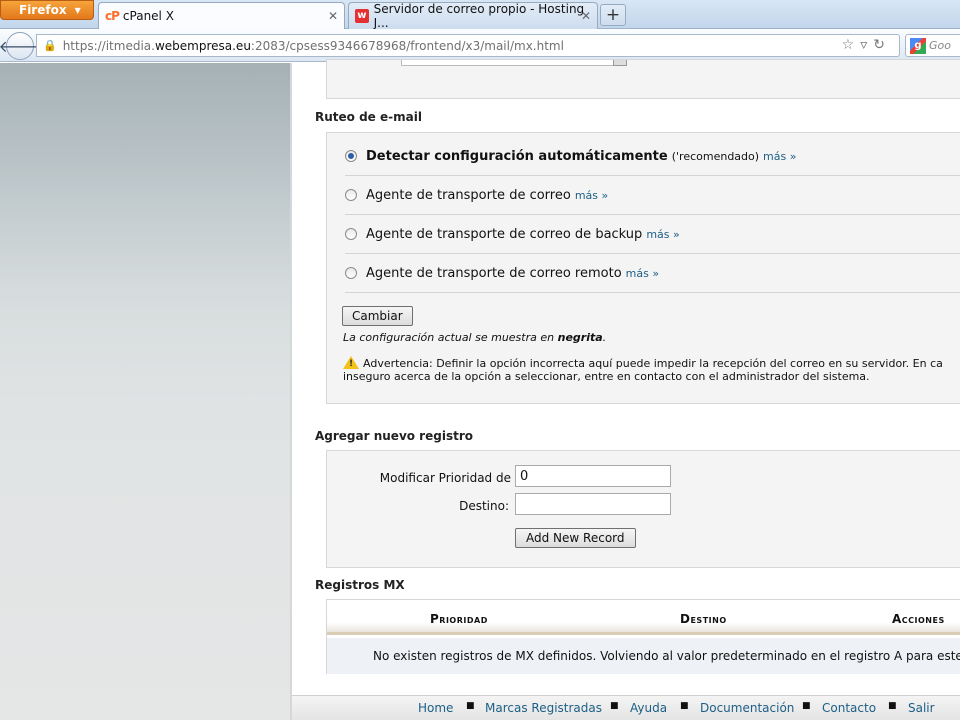 Image resolution: width=960 pixels, height=720 pixels. Describe the element at coordinates (514, 63) in the screenshot. I see `domain-select` at that location.